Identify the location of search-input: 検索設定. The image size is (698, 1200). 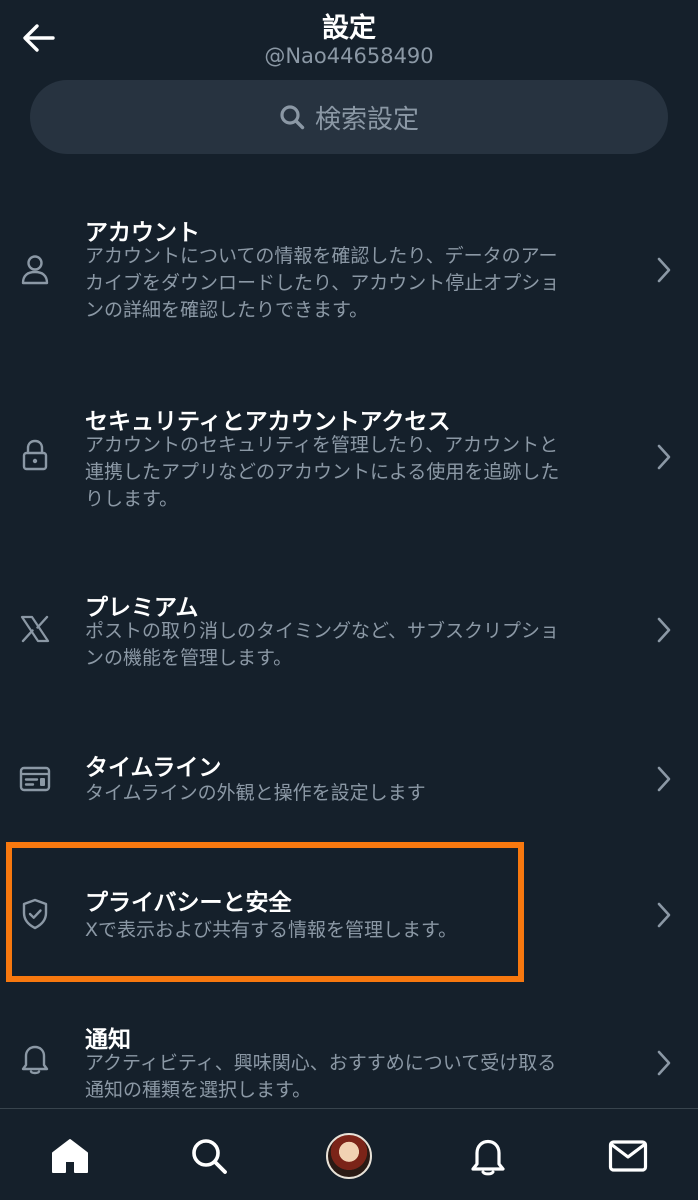
(349, 117).